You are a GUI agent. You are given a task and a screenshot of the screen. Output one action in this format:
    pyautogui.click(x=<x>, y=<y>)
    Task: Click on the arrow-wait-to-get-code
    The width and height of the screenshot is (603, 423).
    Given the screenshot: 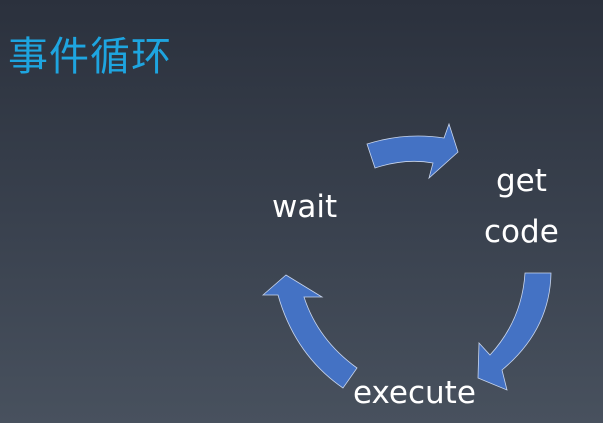 What is the action you would take?
    pyautogui.click(x=412, y=151)
    